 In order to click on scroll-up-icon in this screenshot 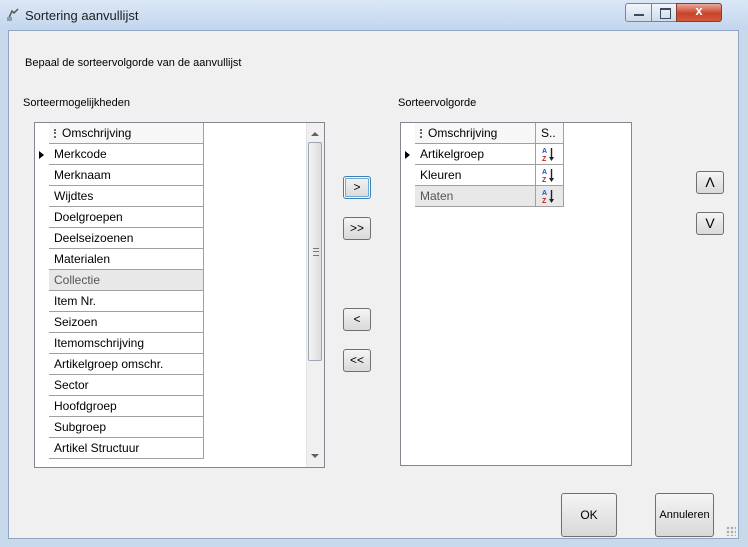, I will do `click(315, 134)`.